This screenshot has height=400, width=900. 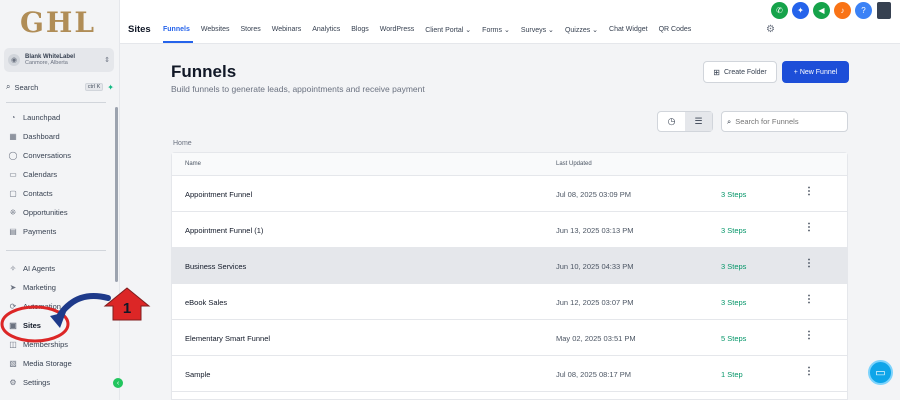 I want to click on recent-clock-icon: ◷, so click(x=671, y=121).